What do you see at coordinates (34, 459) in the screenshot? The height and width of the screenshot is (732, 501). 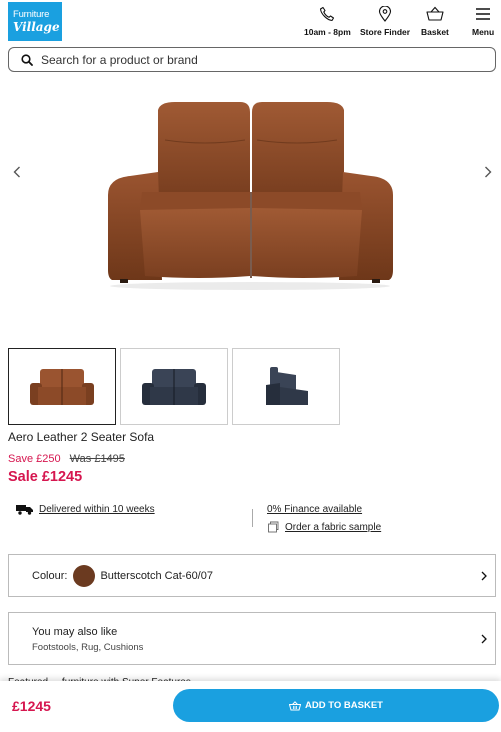 I see `save-amount: Save £250` at bounding box center [34, 459].